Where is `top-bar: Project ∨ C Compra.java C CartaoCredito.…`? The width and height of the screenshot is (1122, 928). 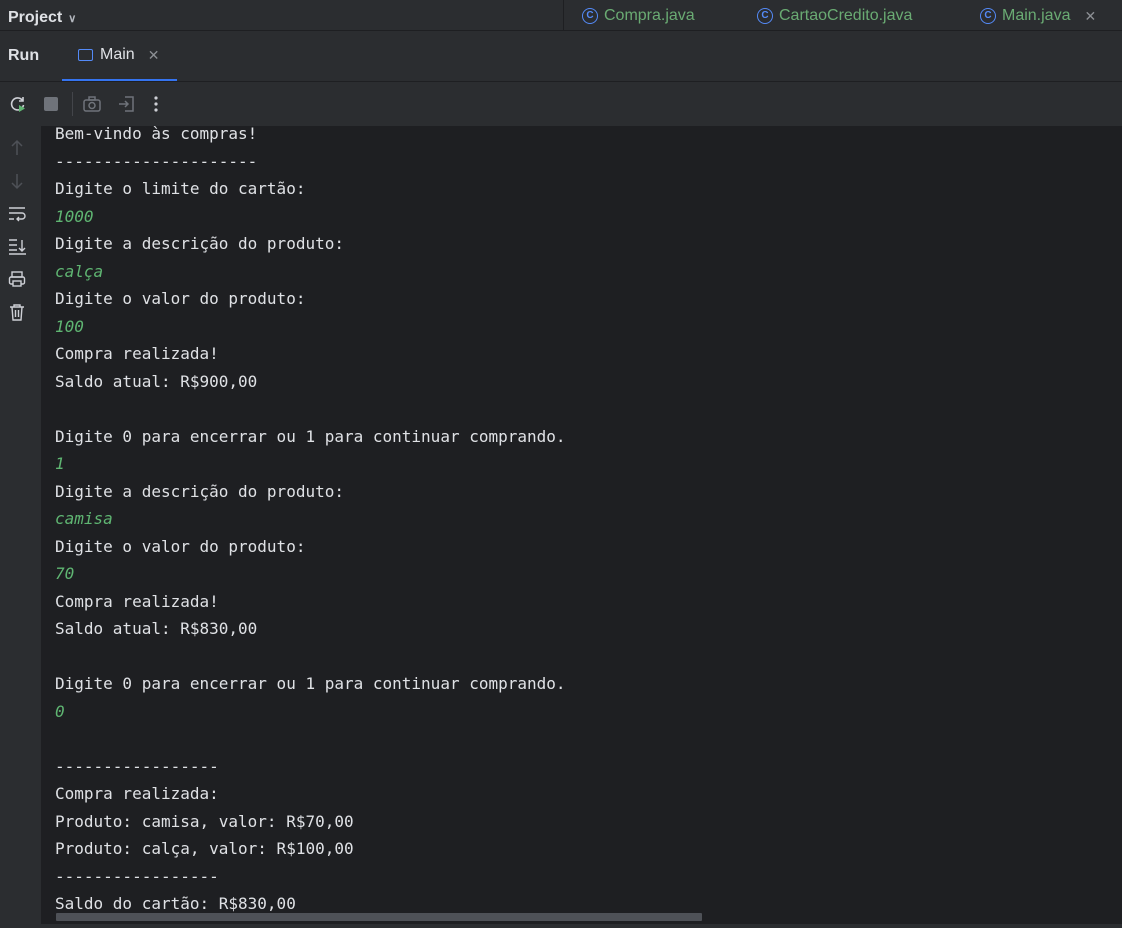
top-bar: Project ∨ C Compra.java C CartaoCredito.… is located at coordinates (561, 15).